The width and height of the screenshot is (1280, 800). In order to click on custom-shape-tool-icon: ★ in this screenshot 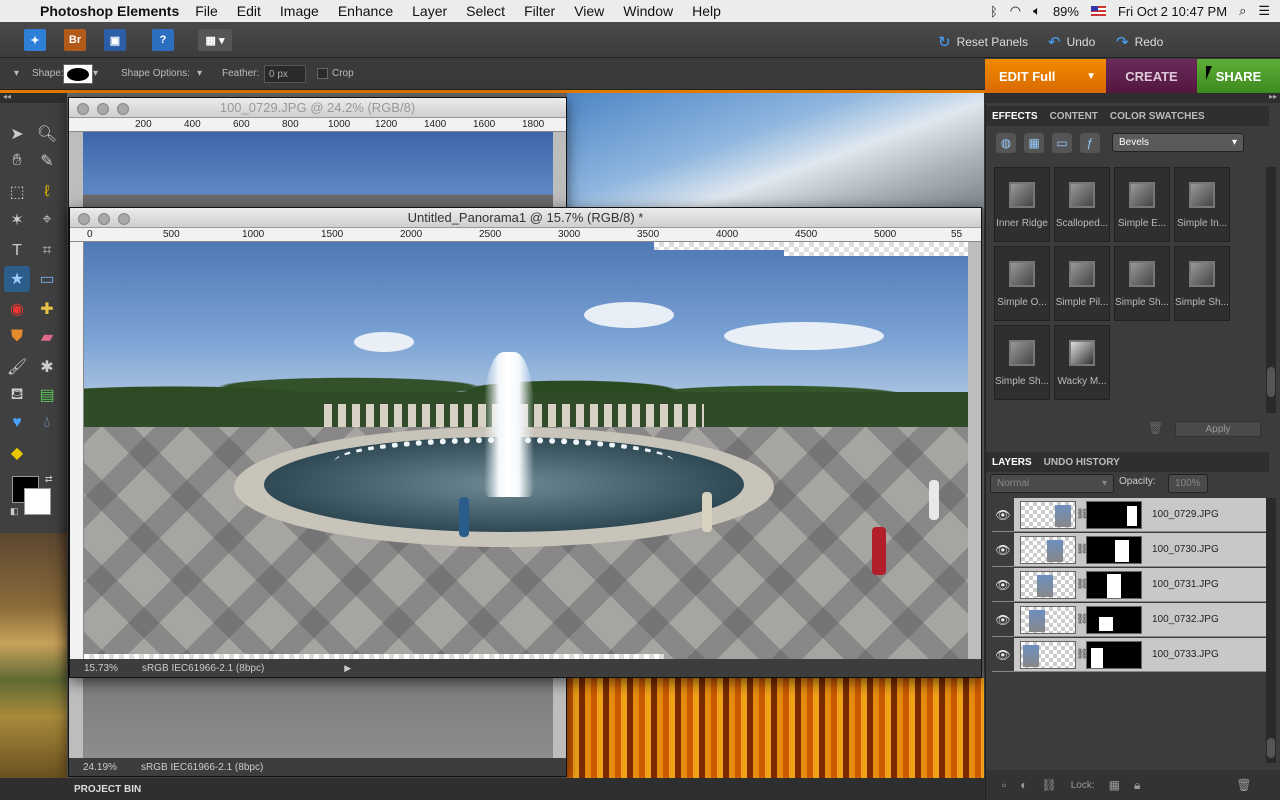, I will do `click(17, 279)`.